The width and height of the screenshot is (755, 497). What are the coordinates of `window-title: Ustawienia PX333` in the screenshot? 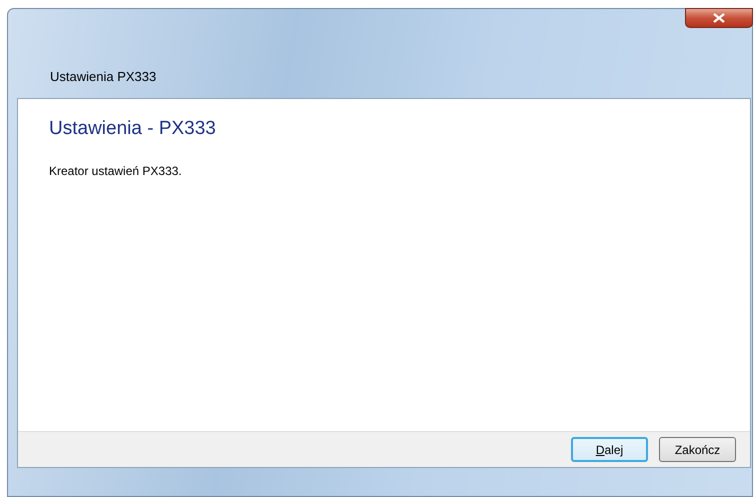 It's located at (103, 77).